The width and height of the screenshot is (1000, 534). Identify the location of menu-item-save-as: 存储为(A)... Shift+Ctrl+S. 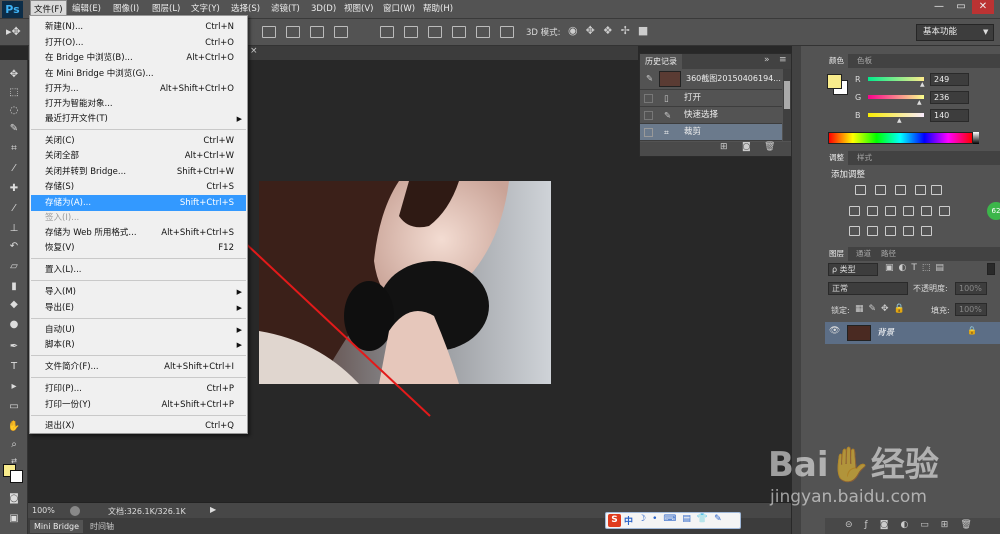
(138, 203).